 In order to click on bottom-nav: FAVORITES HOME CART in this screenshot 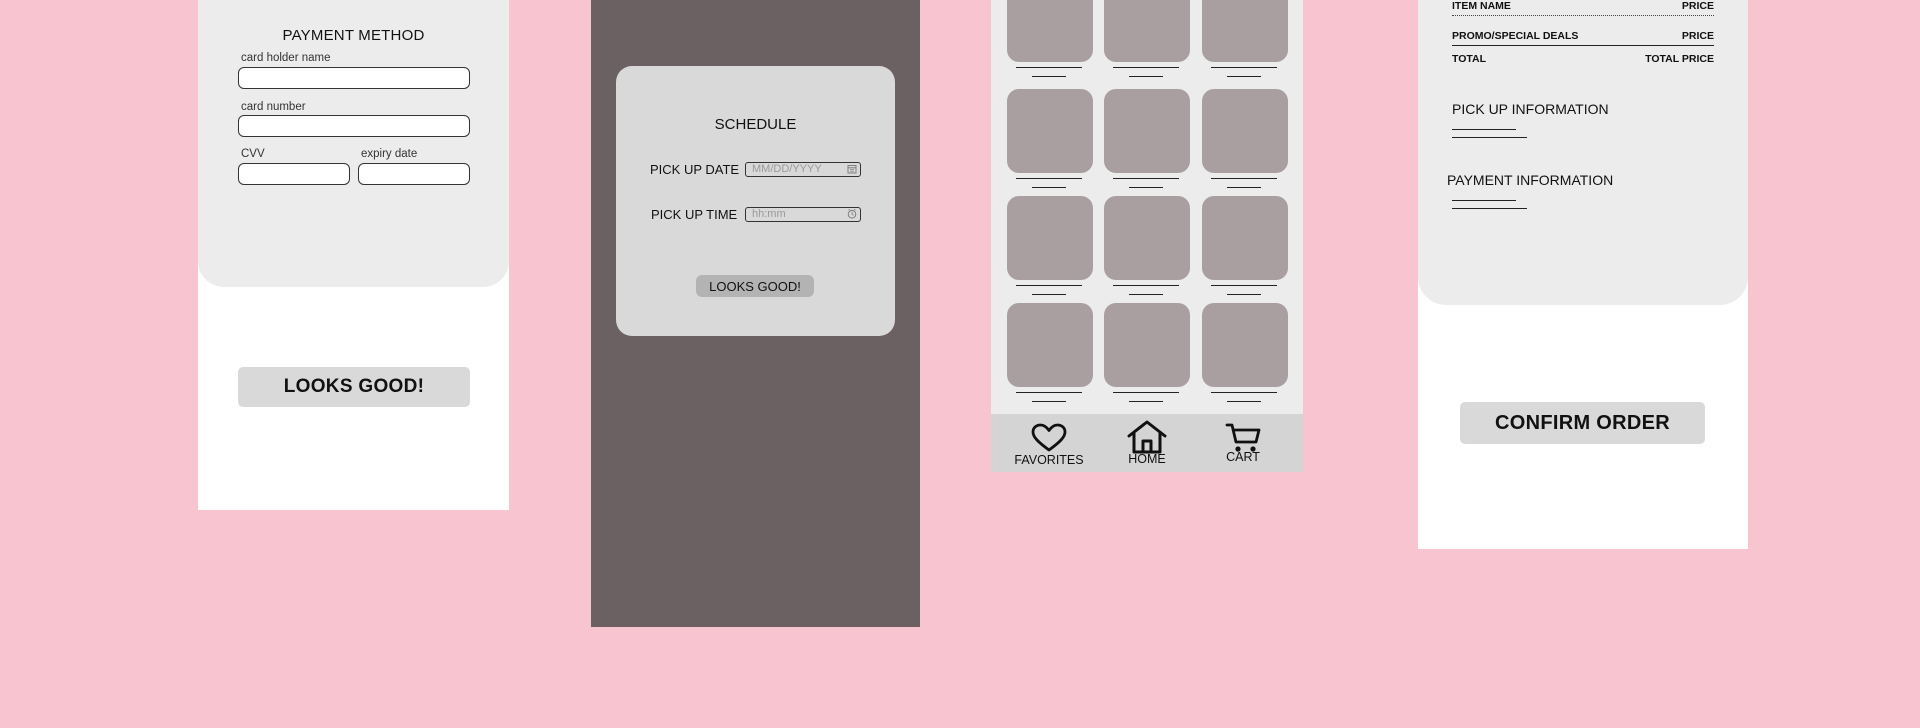, I will do `click(1147, 443)`.